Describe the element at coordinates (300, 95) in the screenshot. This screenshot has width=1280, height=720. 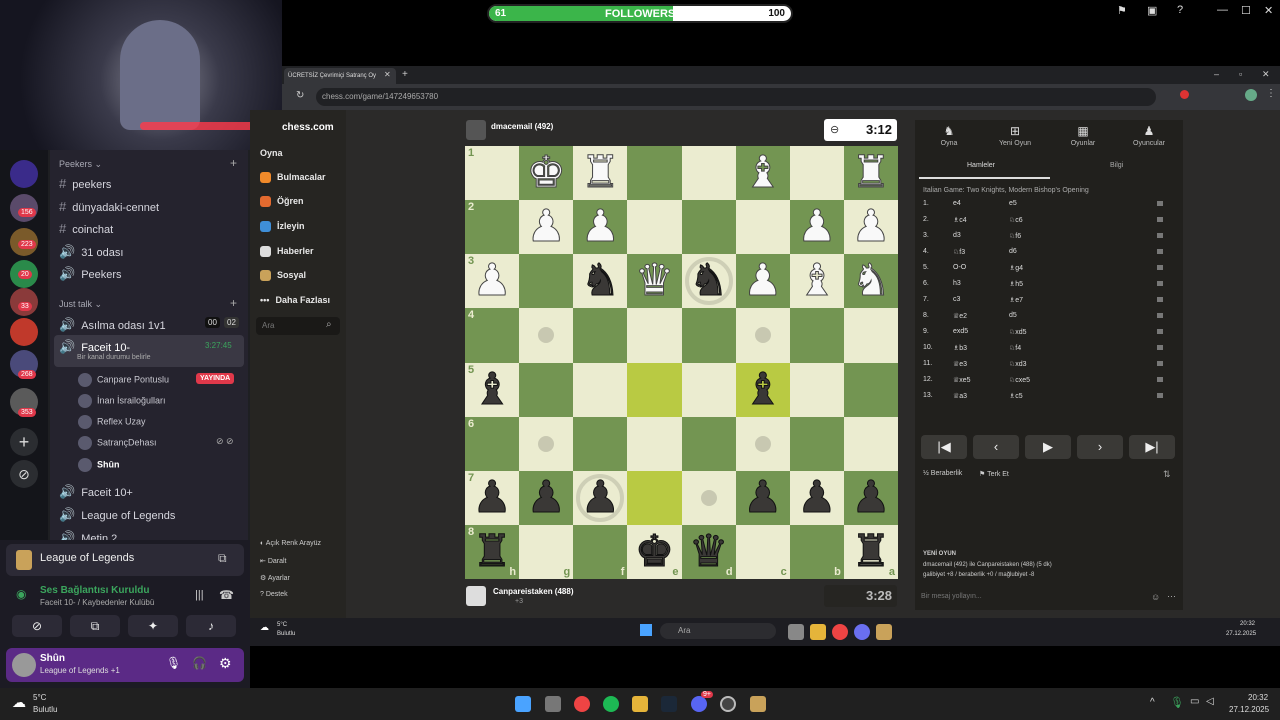
I see `reload-icon: ↻` at that location.